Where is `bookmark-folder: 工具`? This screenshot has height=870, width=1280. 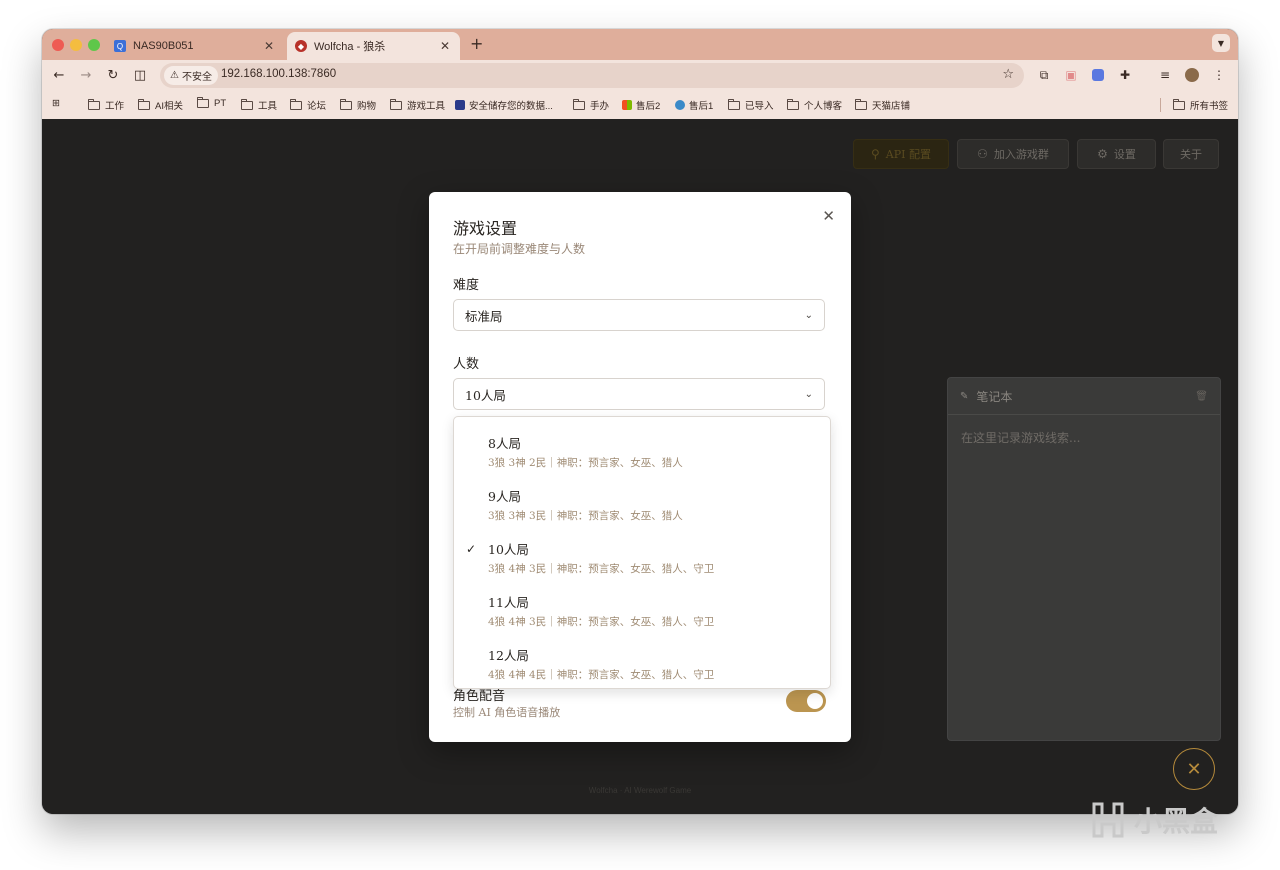
bookmark-folder: 工具 is located at coordinates (259, 105).